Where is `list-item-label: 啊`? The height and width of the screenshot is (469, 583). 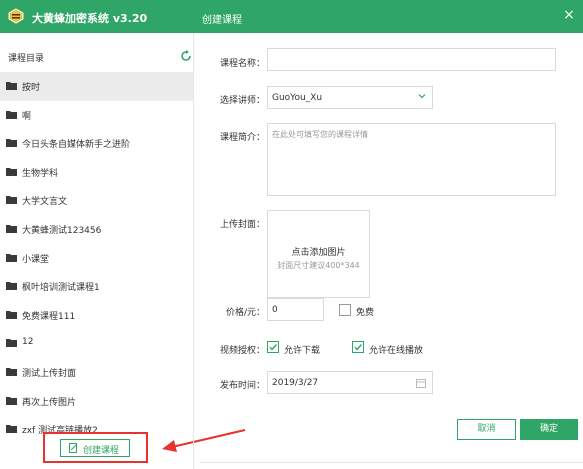
list-item-label: 啊 is located at coordinates (27, 116).